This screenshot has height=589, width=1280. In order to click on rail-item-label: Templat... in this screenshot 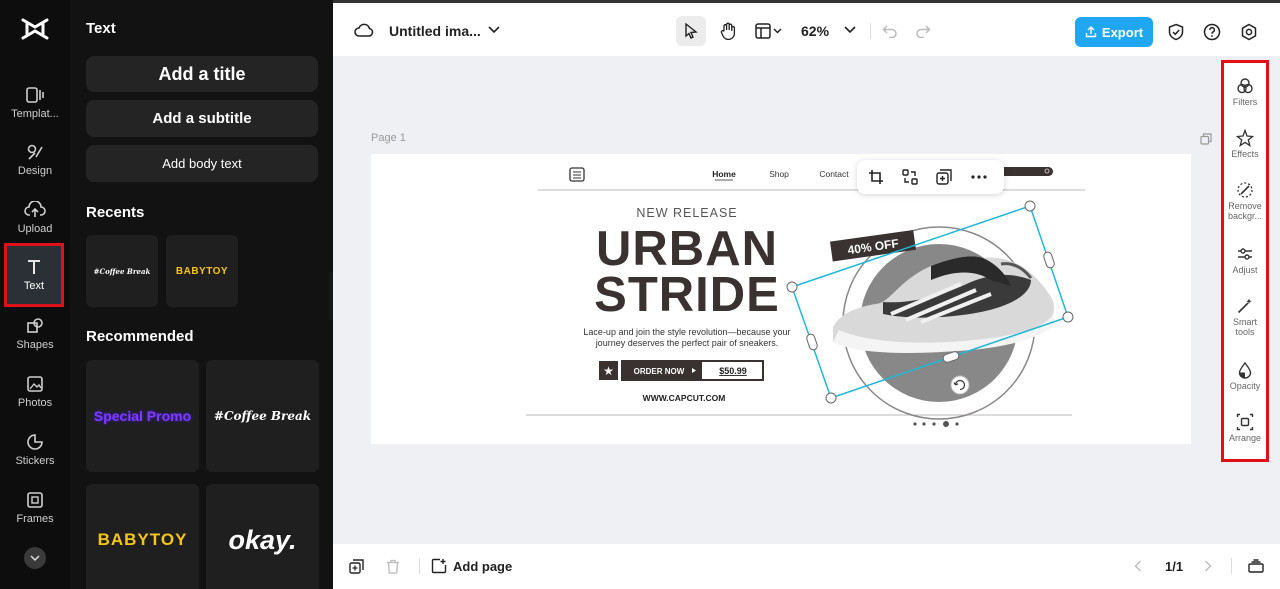, I will do `click(35, 114)`.